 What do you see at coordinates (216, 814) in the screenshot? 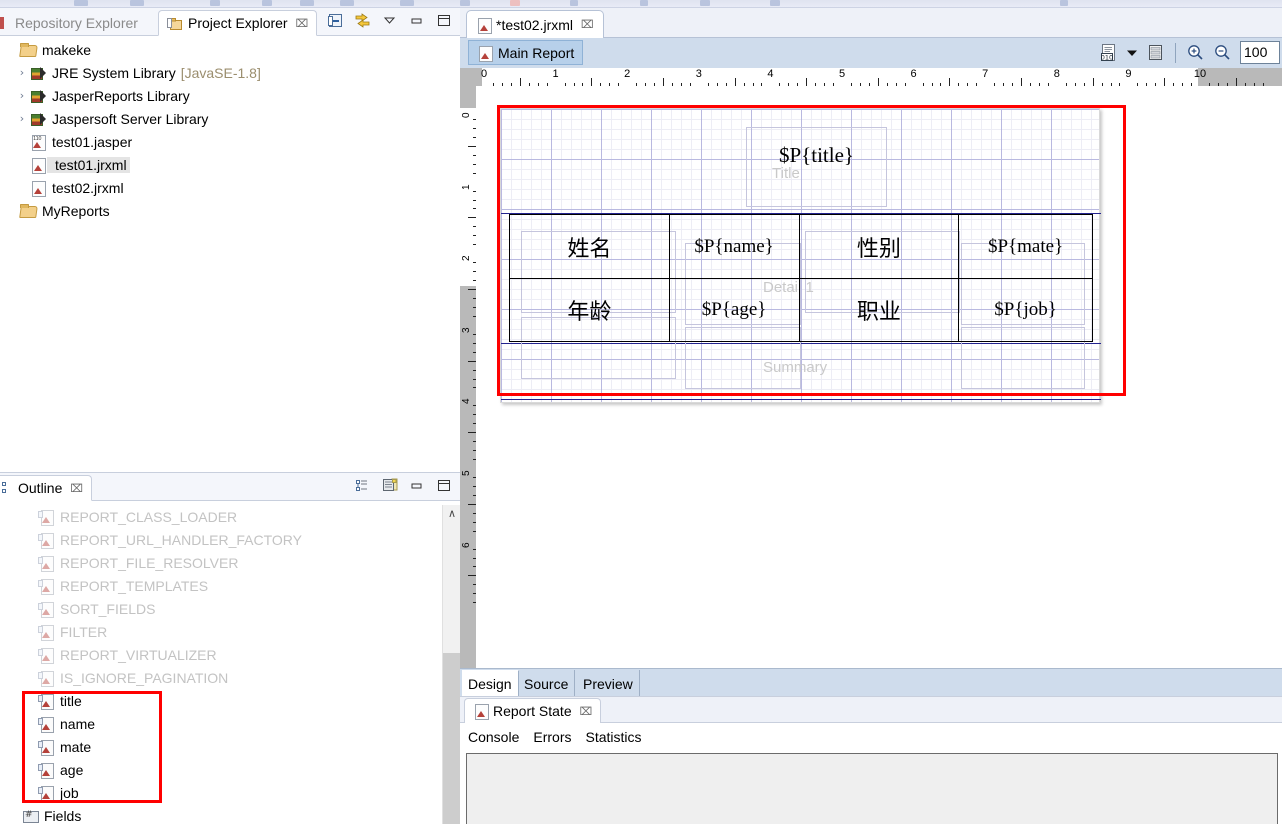
I see `outline-item-fields: # Fields` at bounding box center [216, 814].